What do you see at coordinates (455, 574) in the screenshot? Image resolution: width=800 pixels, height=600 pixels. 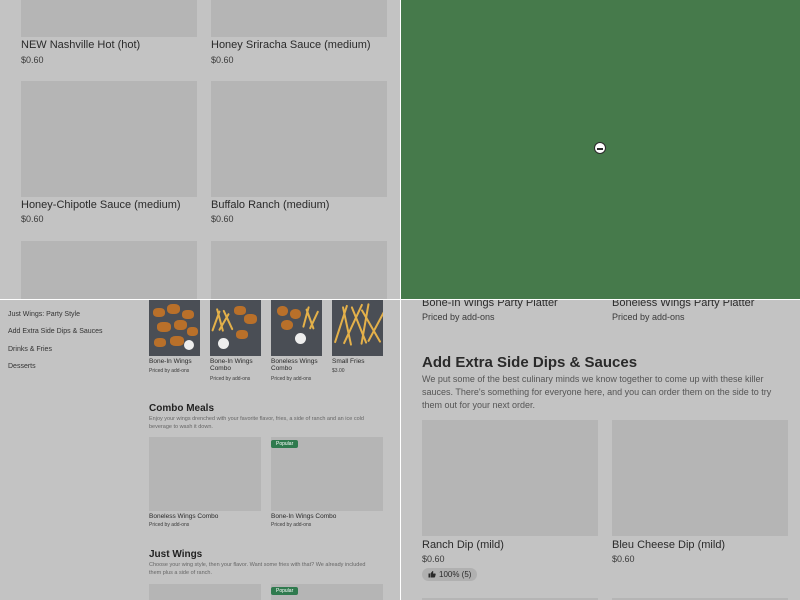 I see `rating-text: 100% (5)` at bounding box center [455, 574].